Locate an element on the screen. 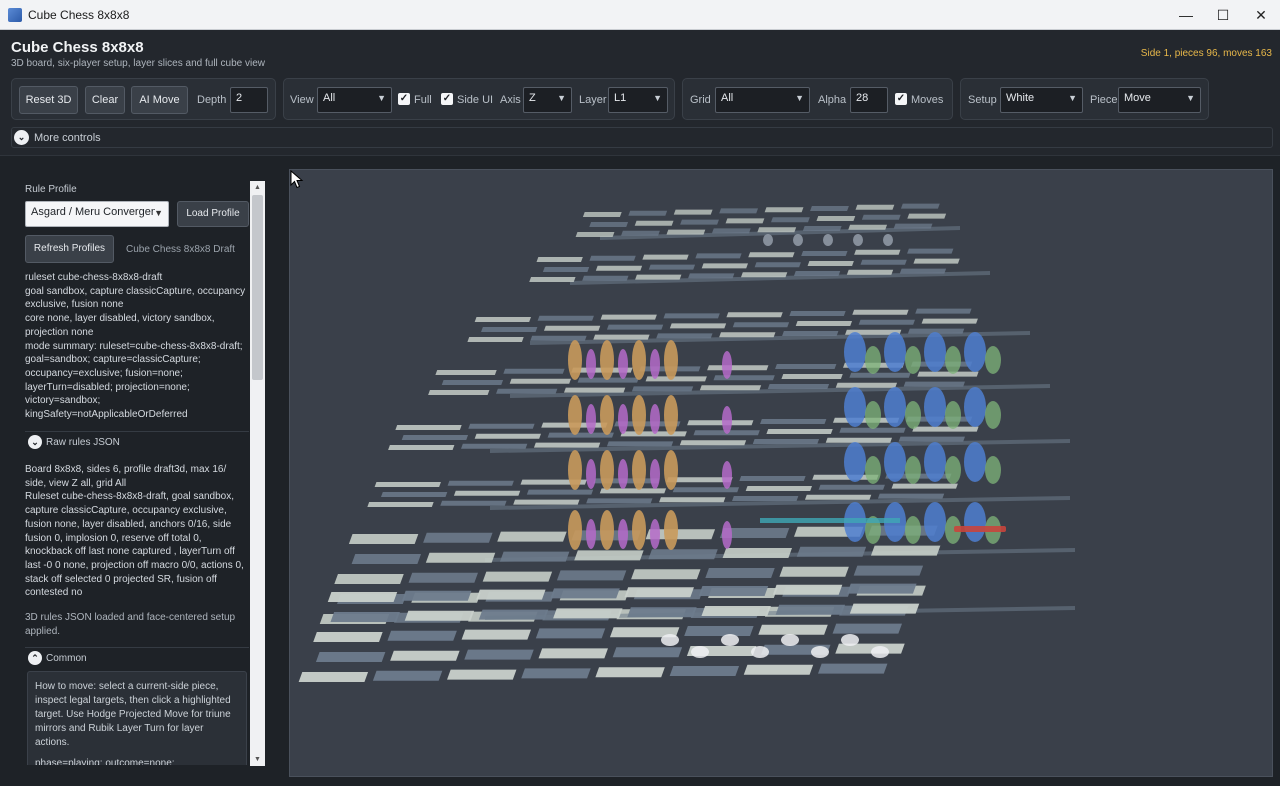 This screenshot has height=786, width=1280. view-label: View is located at coordinates (302, 100).